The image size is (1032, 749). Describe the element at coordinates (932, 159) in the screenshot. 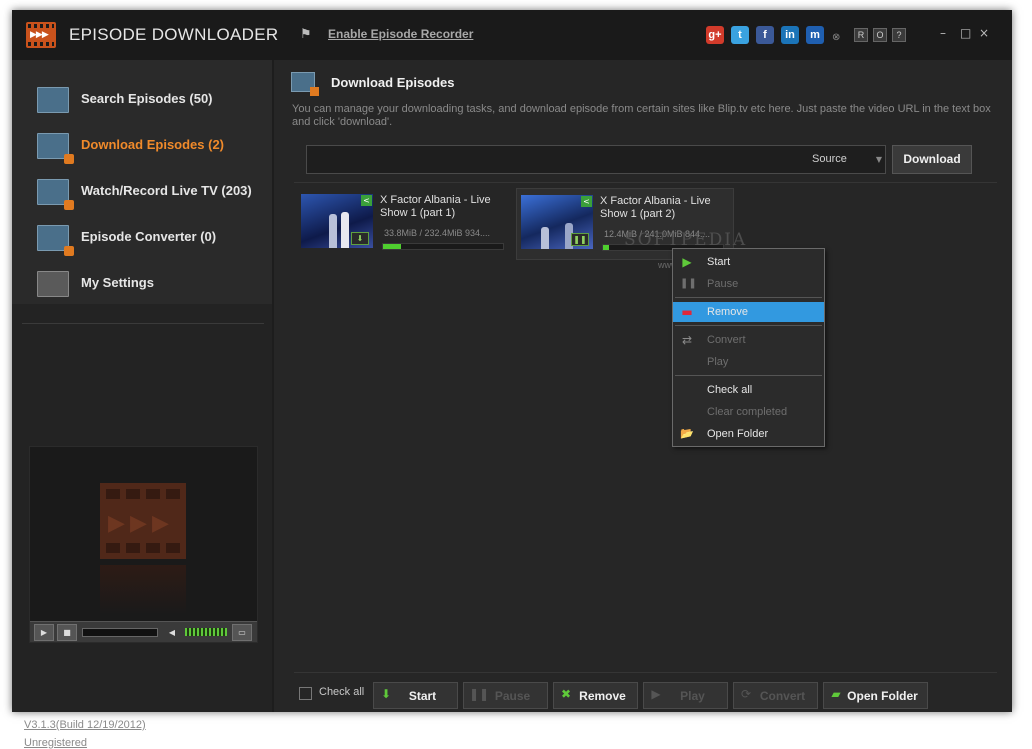

I see `download-button: Download` at that location.